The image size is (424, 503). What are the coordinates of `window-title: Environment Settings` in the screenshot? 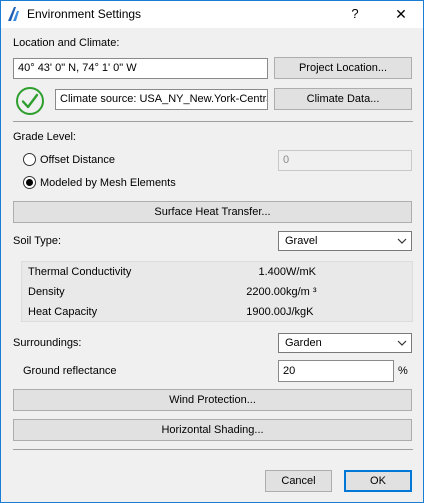 It's located at (84, 14).